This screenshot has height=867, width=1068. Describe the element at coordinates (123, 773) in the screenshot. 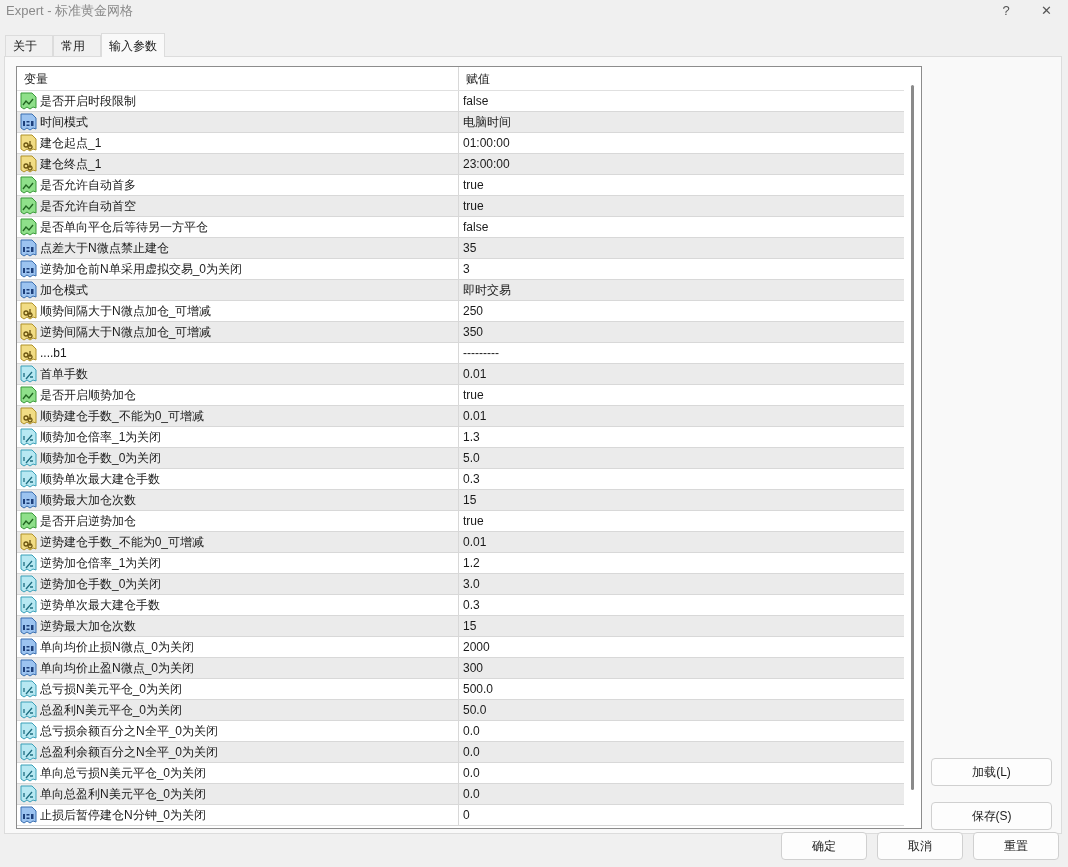

I see `parameter-name: 单向总亏损N美元平仓_0为关闭` at that location.